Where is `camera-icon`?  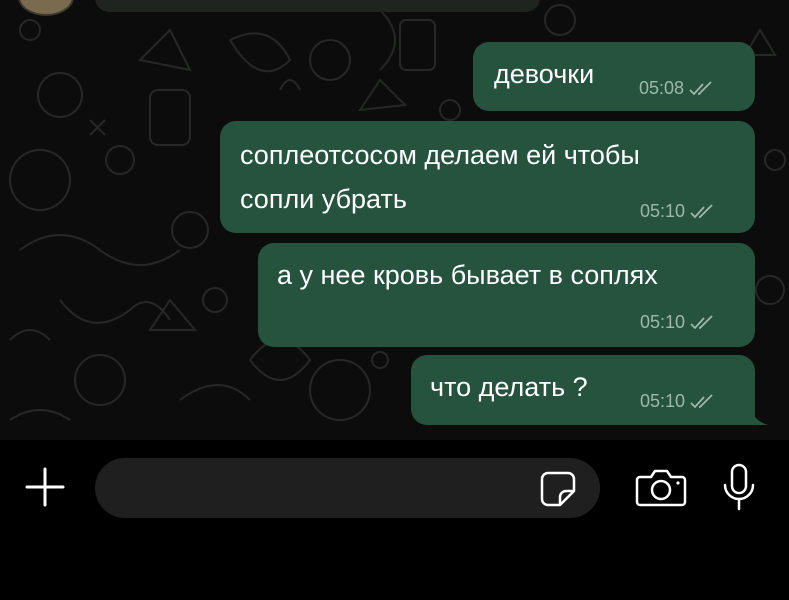
camera-icon is located at coordinates (661, 488).